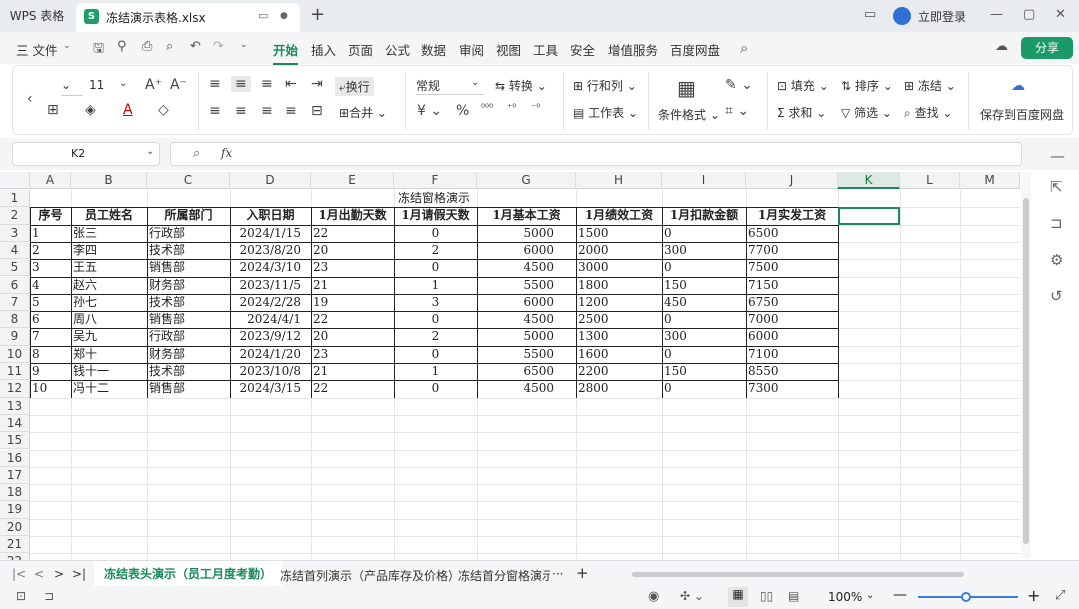 Image resolution: width=1079 pixels, height=609 pixels. What do you see at coordinates (511, 108) in the screenshot?
I see `decimal-increase-icon: ⁺⁰` at bounding box center [511, 108].